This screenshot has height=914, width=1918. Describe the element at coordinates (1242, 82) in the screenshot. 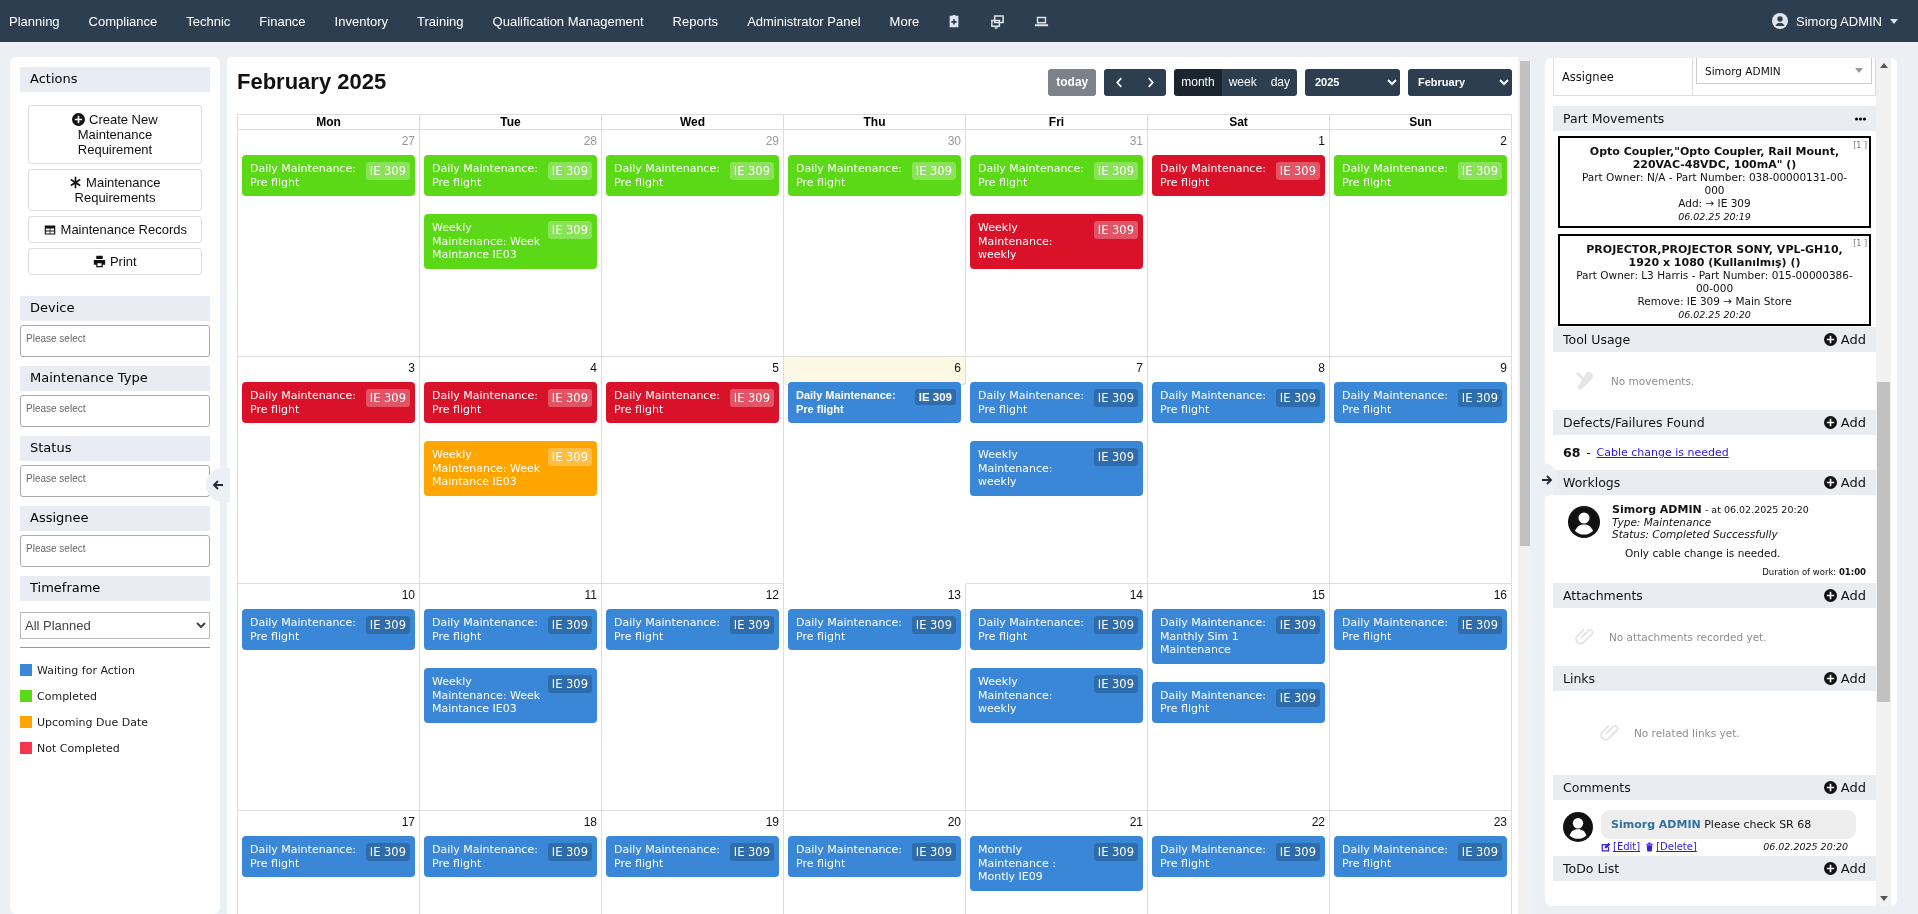

I see `view-tab: week` at that location.